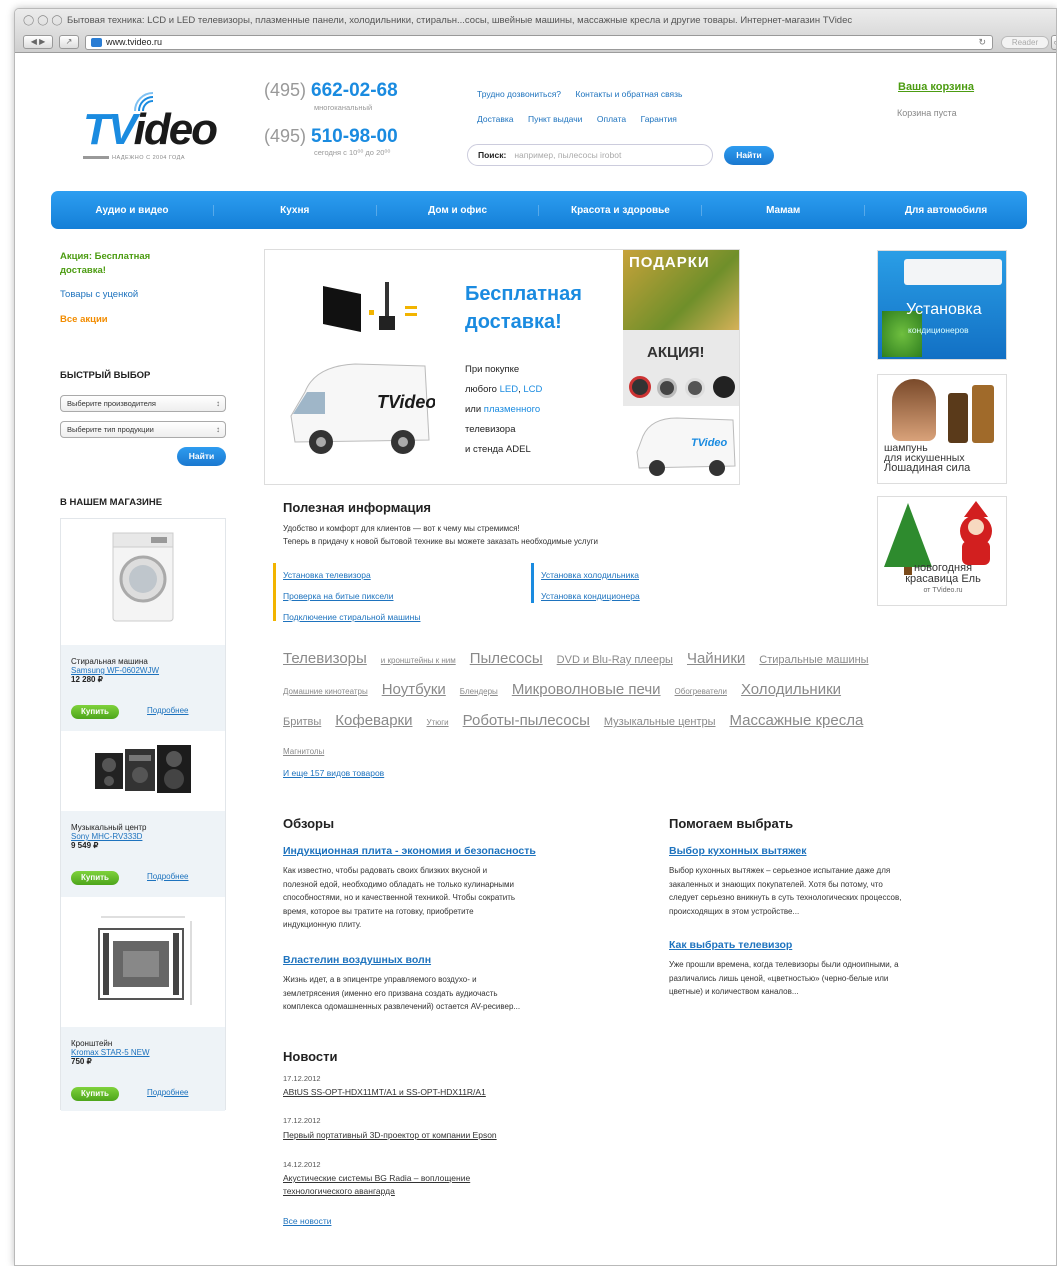 The image size is (1057, 1266). Describe the element at coordinates (660, 722) in the screenshot. I see `tag-link: Музыкальные центры` at that location.